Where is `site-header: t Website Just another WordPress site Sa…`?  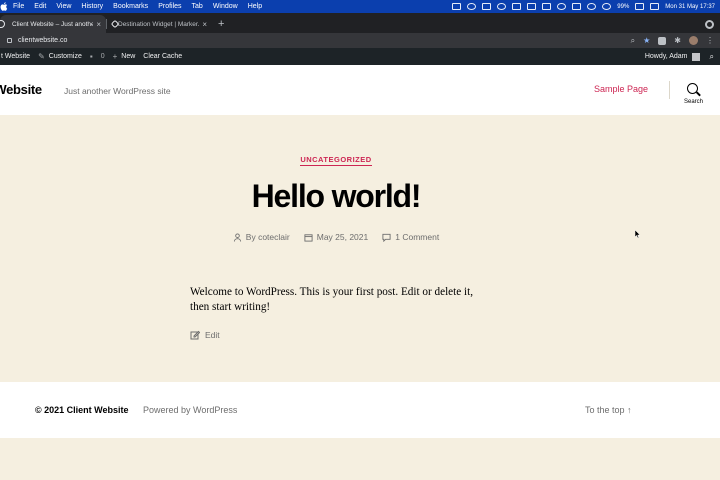
site-header: t Website Just another WordPress site Sa… is located at coordinates (360, 90).